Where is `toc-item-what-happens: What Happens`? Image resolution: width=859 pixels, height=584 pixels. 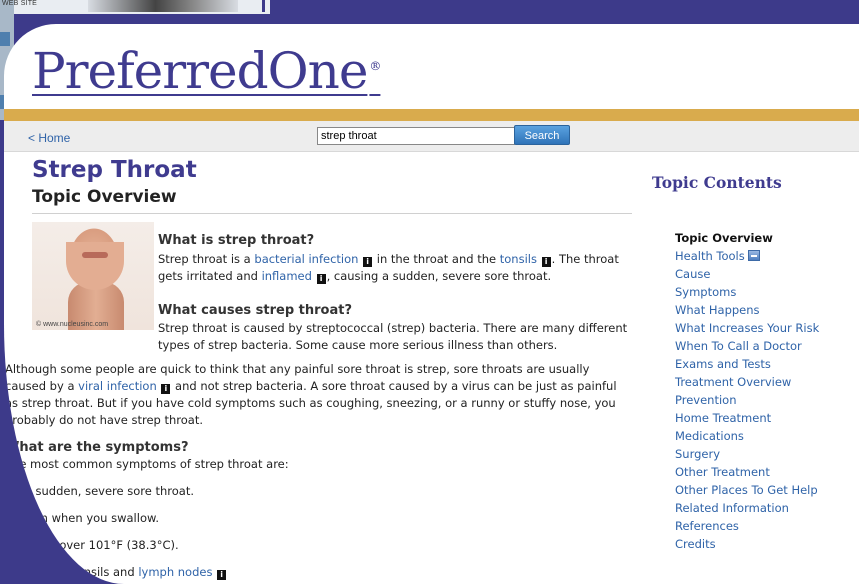 toc-item-what-happens: What Happens is located at coordinates (747, 310).